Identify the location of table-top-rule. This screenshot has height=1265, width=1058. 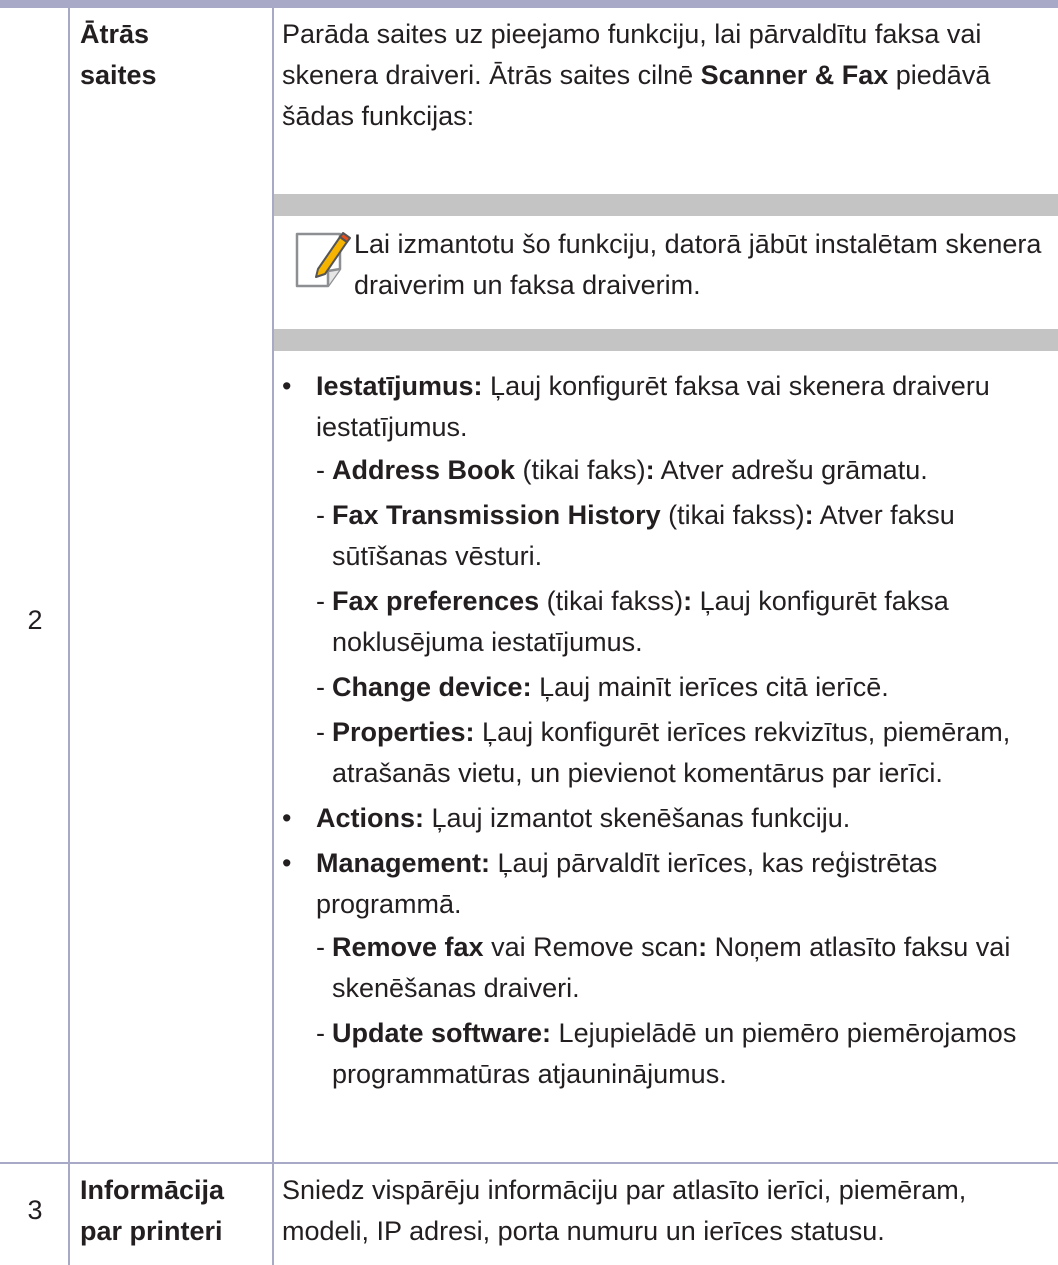
(529, 4).